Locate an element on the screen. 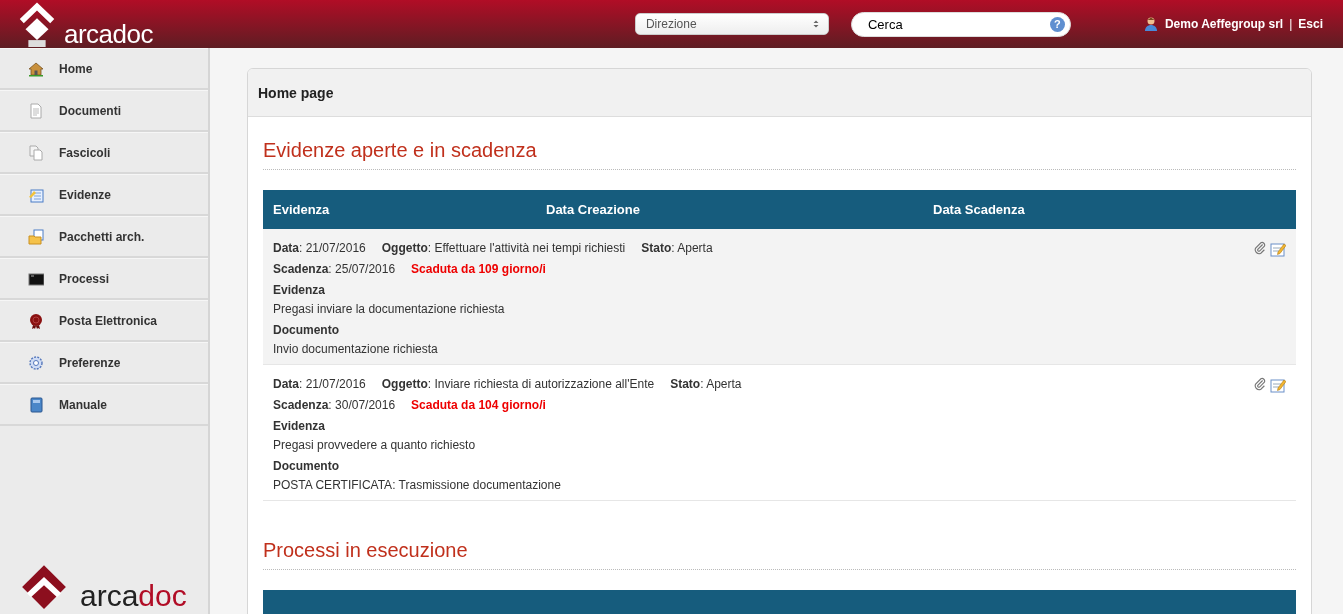  due-date: Scadenza: 25/07/2016 is located at coordinates (334, 269).